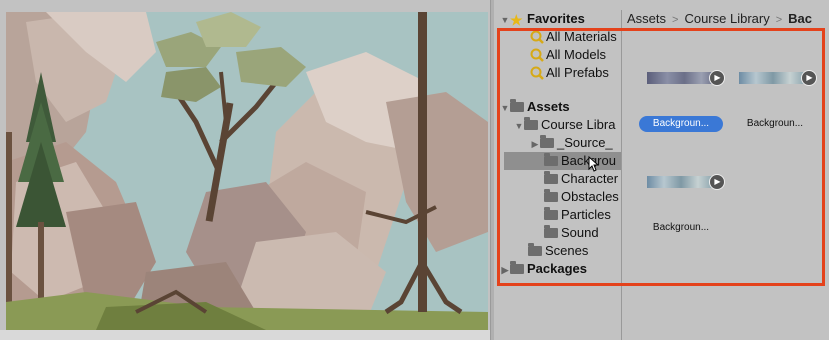 This screenshot has height=340, width=829. I want to click on assets-header: ▼ Assets, so click(535, 107).